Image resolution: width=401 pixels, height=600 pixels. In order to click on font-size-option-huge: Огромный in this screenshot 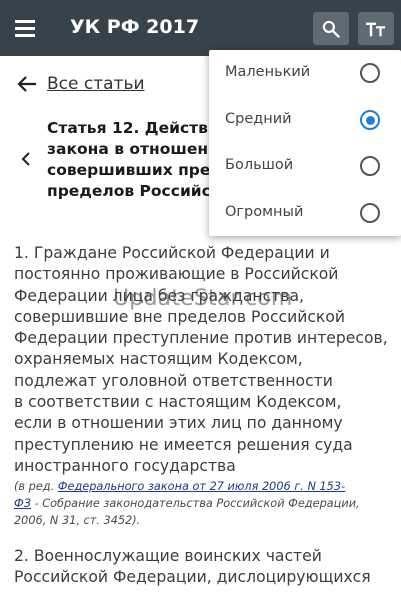, I will do `click(305, 213)`.